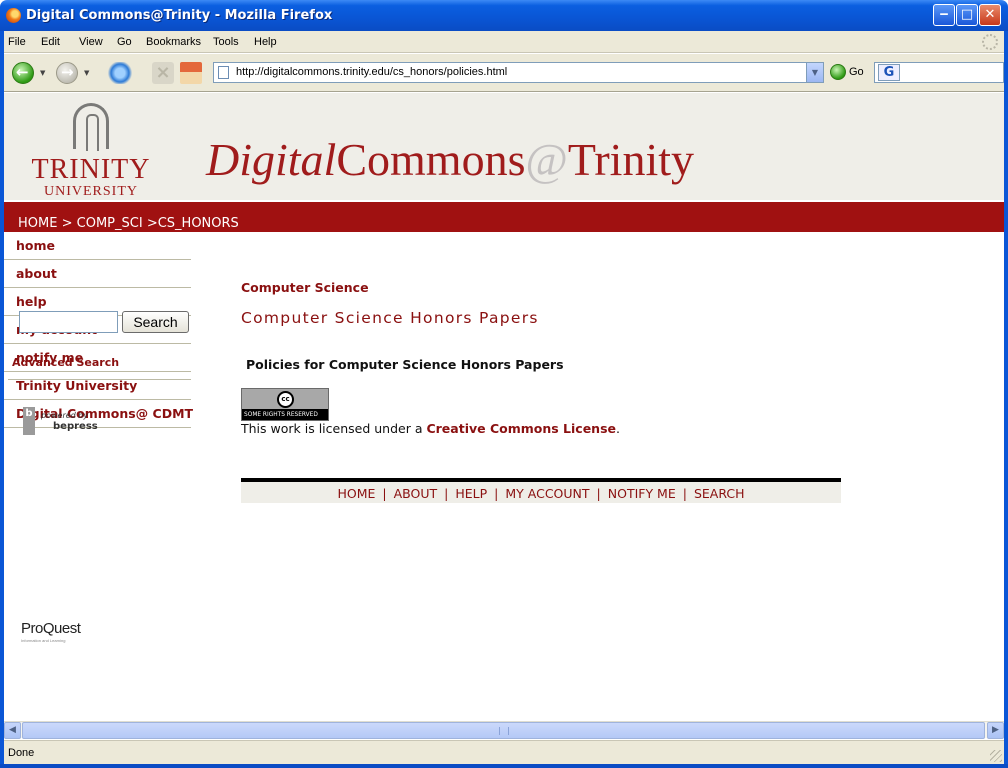 This screenshot has width=1008, height=768. I want to click on menu-bar: File Edit View Go Bookmarks Tools Help, so click(504, 42).